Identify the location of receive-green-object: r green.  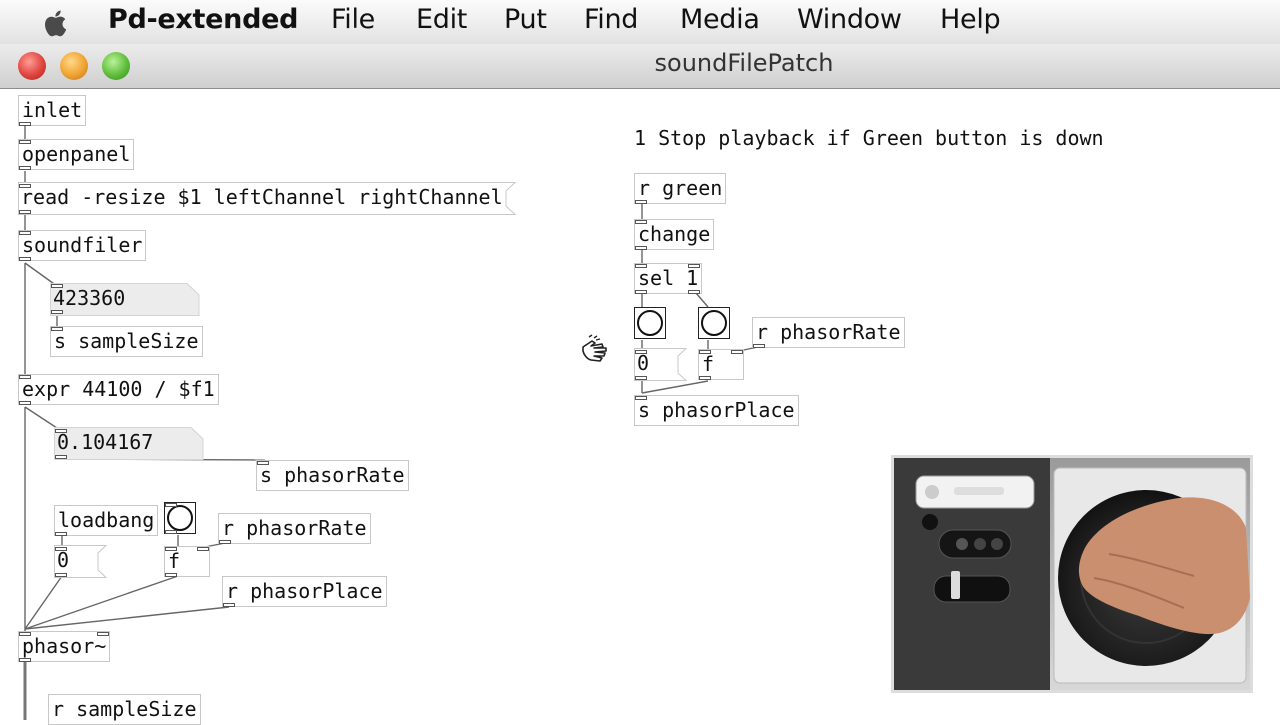
(680, 188).